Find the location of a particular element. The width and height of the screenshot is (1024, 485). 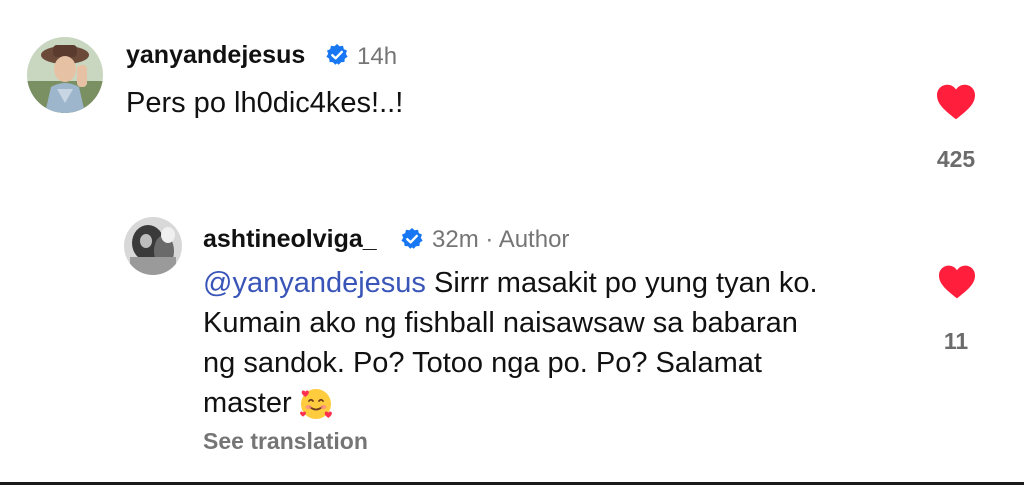

mention-link: @yanyandejesus is located at coordinates (314, 283).